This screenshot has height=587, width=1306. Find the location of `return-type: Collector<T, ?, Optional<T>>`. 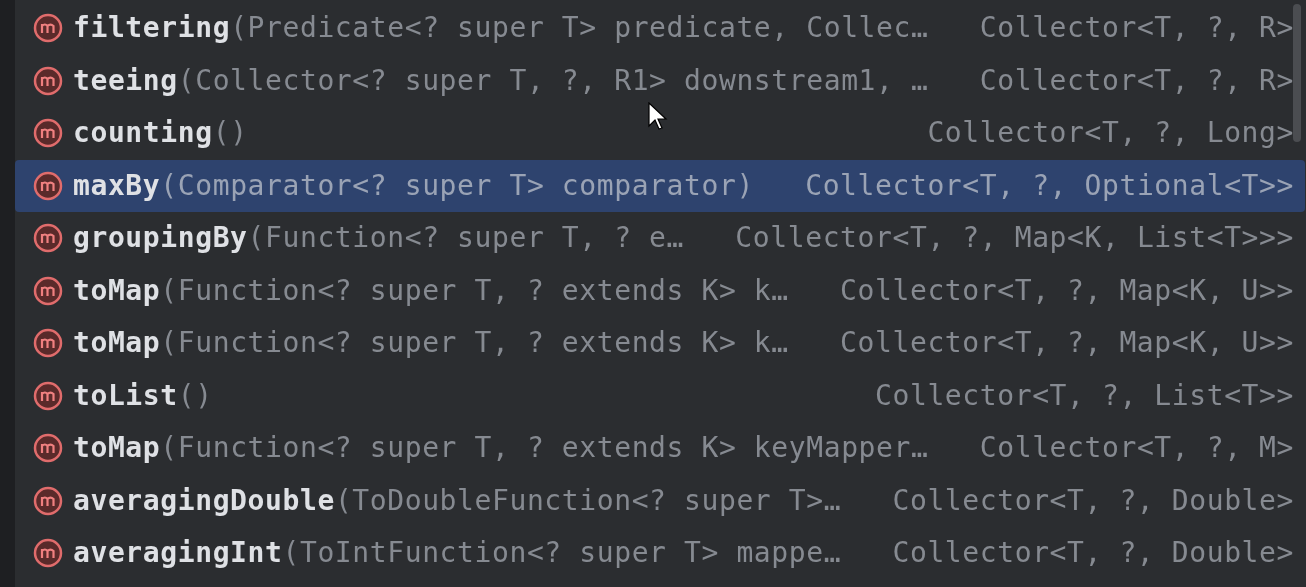

return-type: Collector<T, ?, Optional<T>> is located at coordinates (1049, 185).